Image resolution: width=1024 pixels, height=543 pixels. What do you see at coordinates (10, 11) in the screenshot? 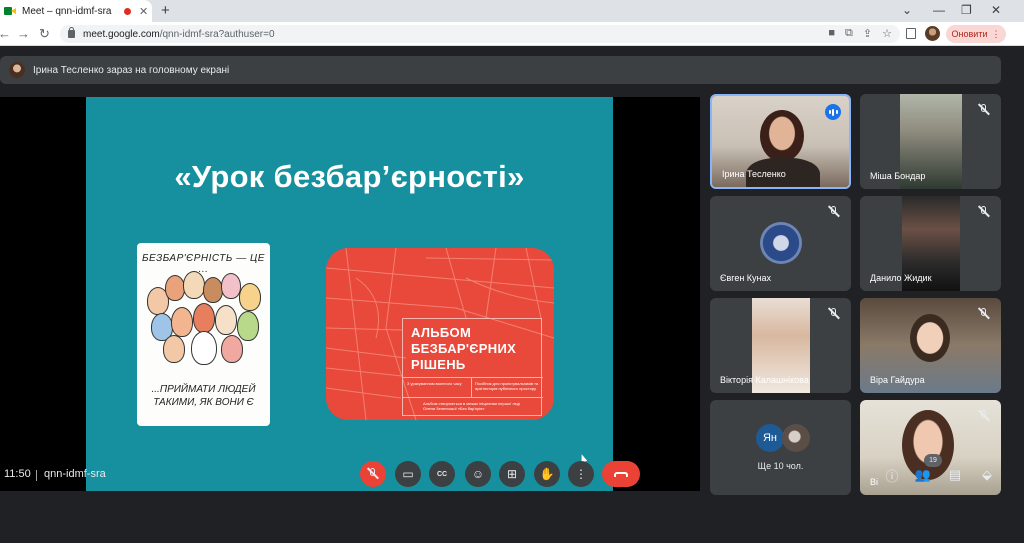
I see `google-meet-icon` at bounding box center [10, 11].